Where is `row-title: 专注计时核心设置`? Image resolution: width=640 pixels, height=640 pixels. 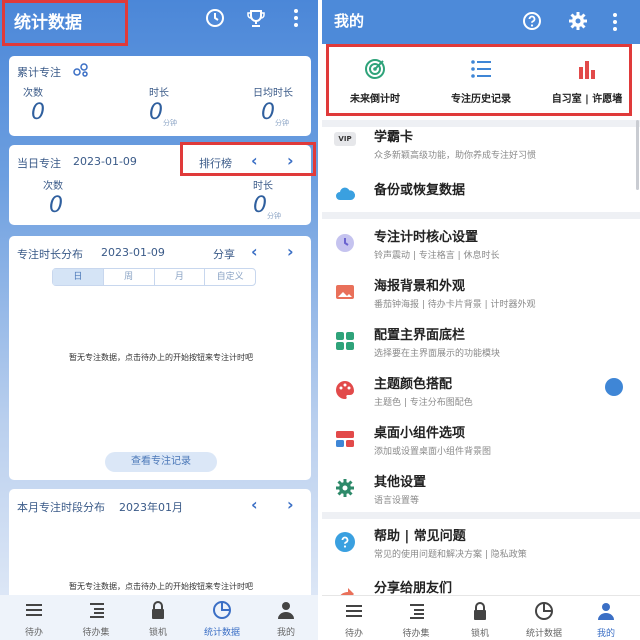 row-title: 专注计时核心设置 is located at coordinates (426, 237).